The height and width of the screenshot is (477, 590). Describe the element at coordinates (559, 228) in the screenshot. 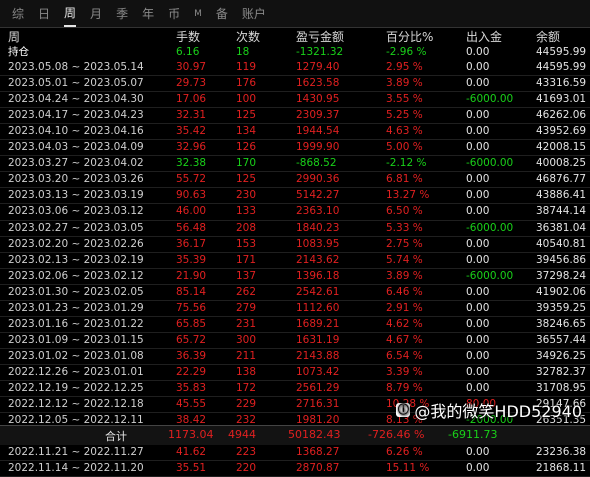

I see `cell-balance: 36381.04` at that location.